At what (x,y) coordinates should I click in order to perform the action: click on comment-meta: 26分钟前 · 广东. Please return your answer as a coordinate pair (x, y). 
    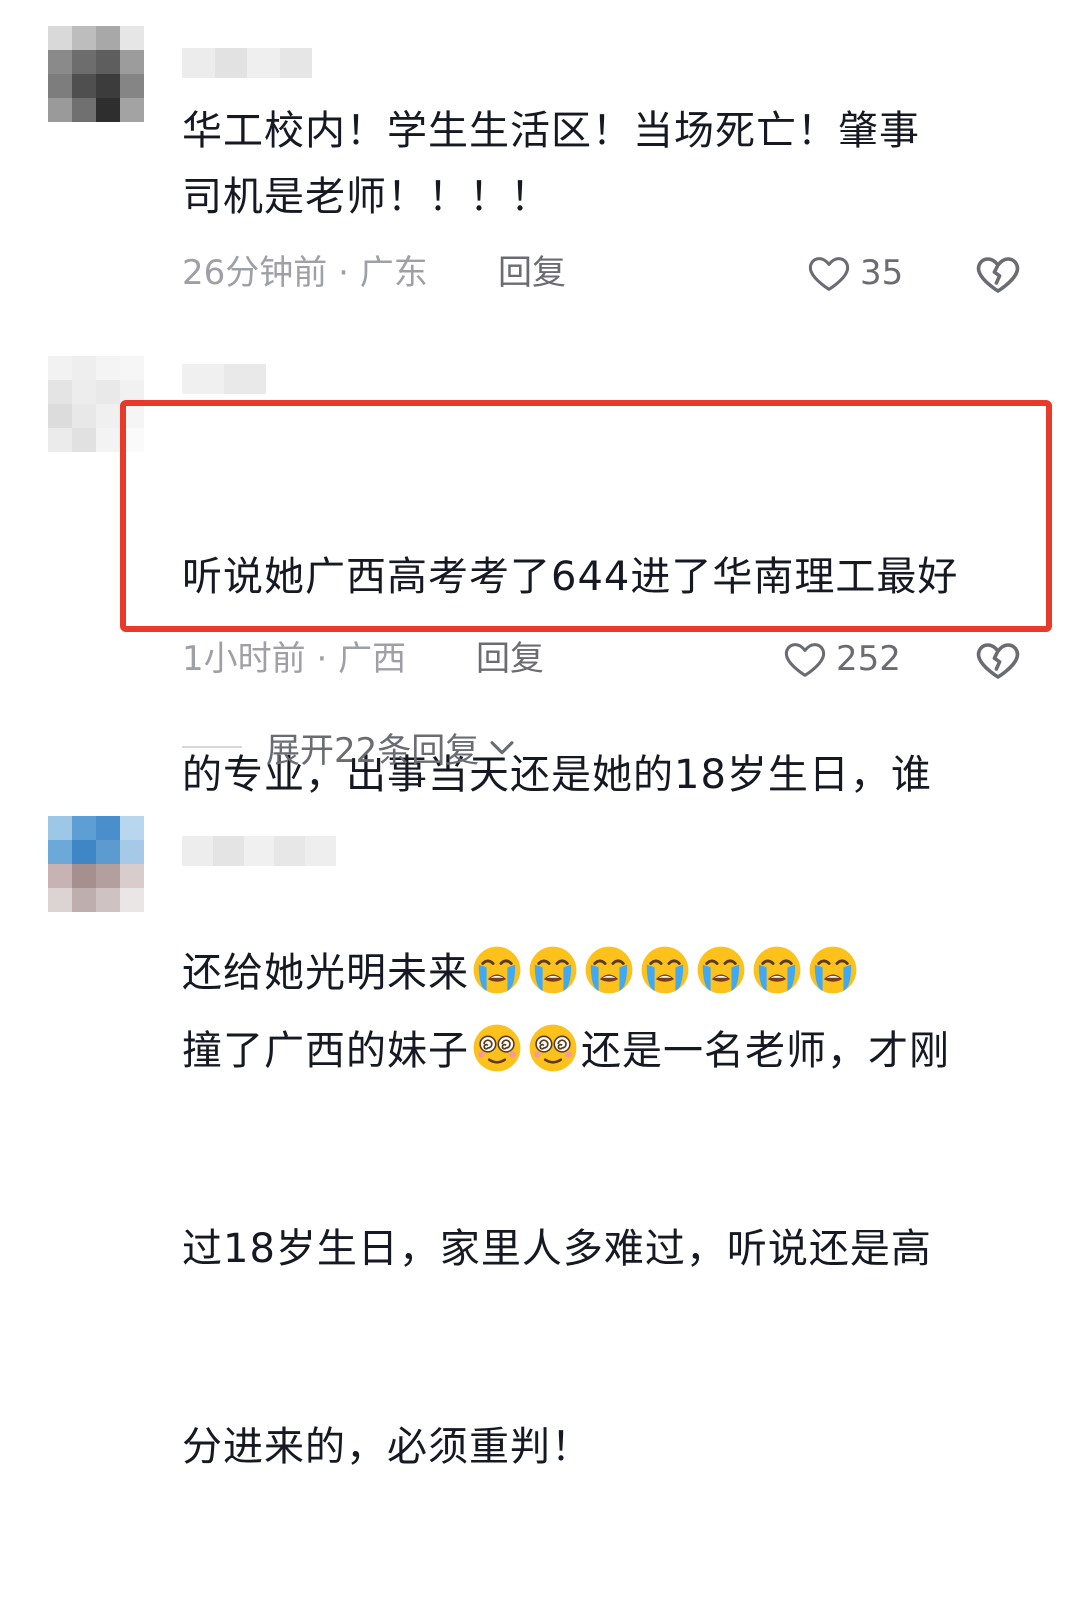
    Looking at the image, I should click on (305, 273).